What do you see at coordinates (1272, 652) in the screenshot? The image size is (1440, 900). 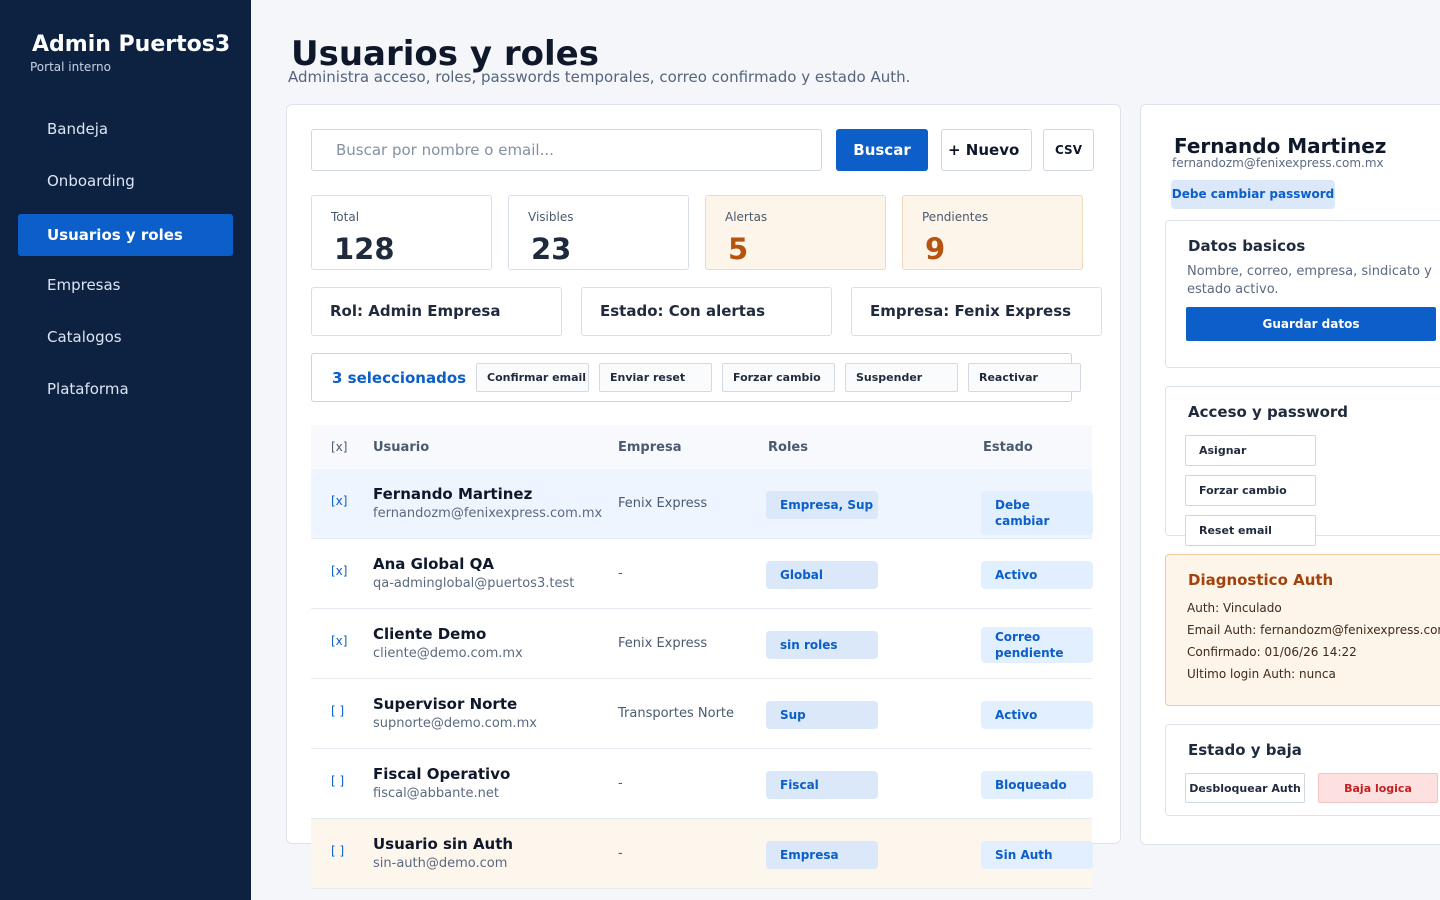 I see `auth-confirmed: Confirmado: 01/06/26 14:22` at bounding box center [1272, 652].